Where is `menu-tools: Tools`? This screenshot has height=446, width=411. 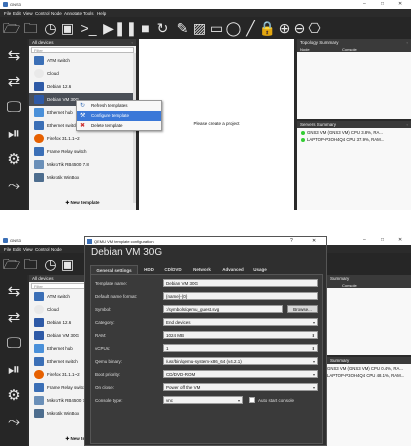
menu-tools: Tools is located at coordinates (88, 13).